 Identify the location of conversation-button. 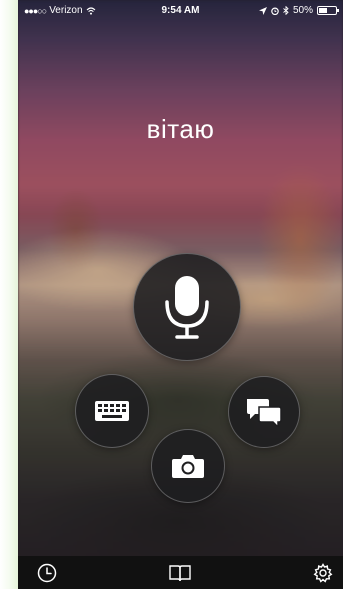
(264, 412).